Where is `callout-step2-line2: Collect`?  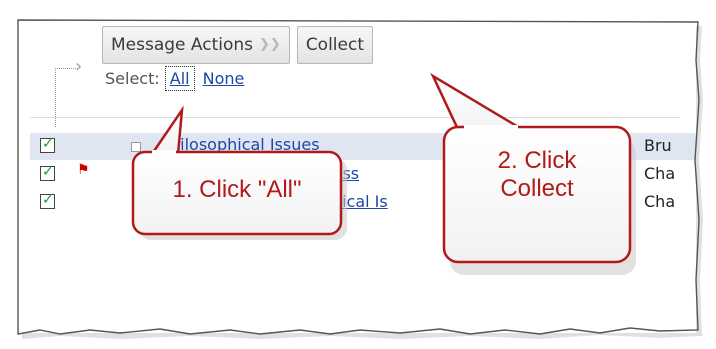
callout-step2-line2: Collect is located at coordinates (537, 188).